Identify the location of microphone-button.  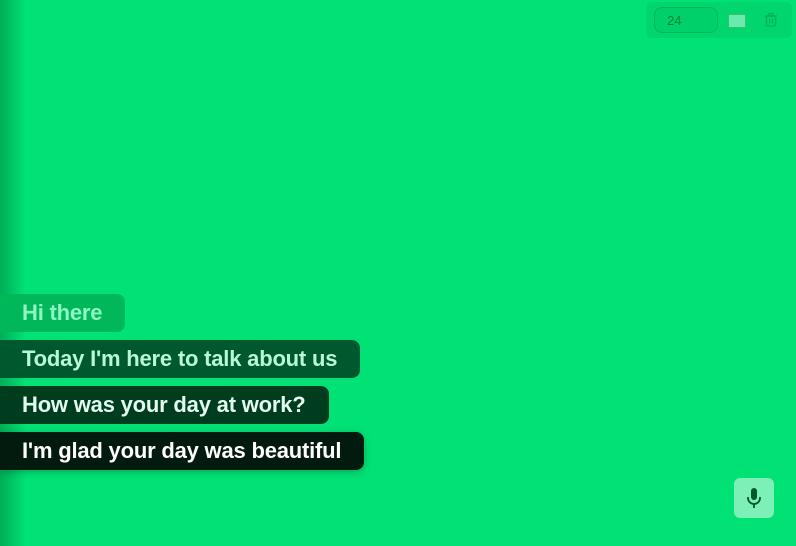
(754, 498).